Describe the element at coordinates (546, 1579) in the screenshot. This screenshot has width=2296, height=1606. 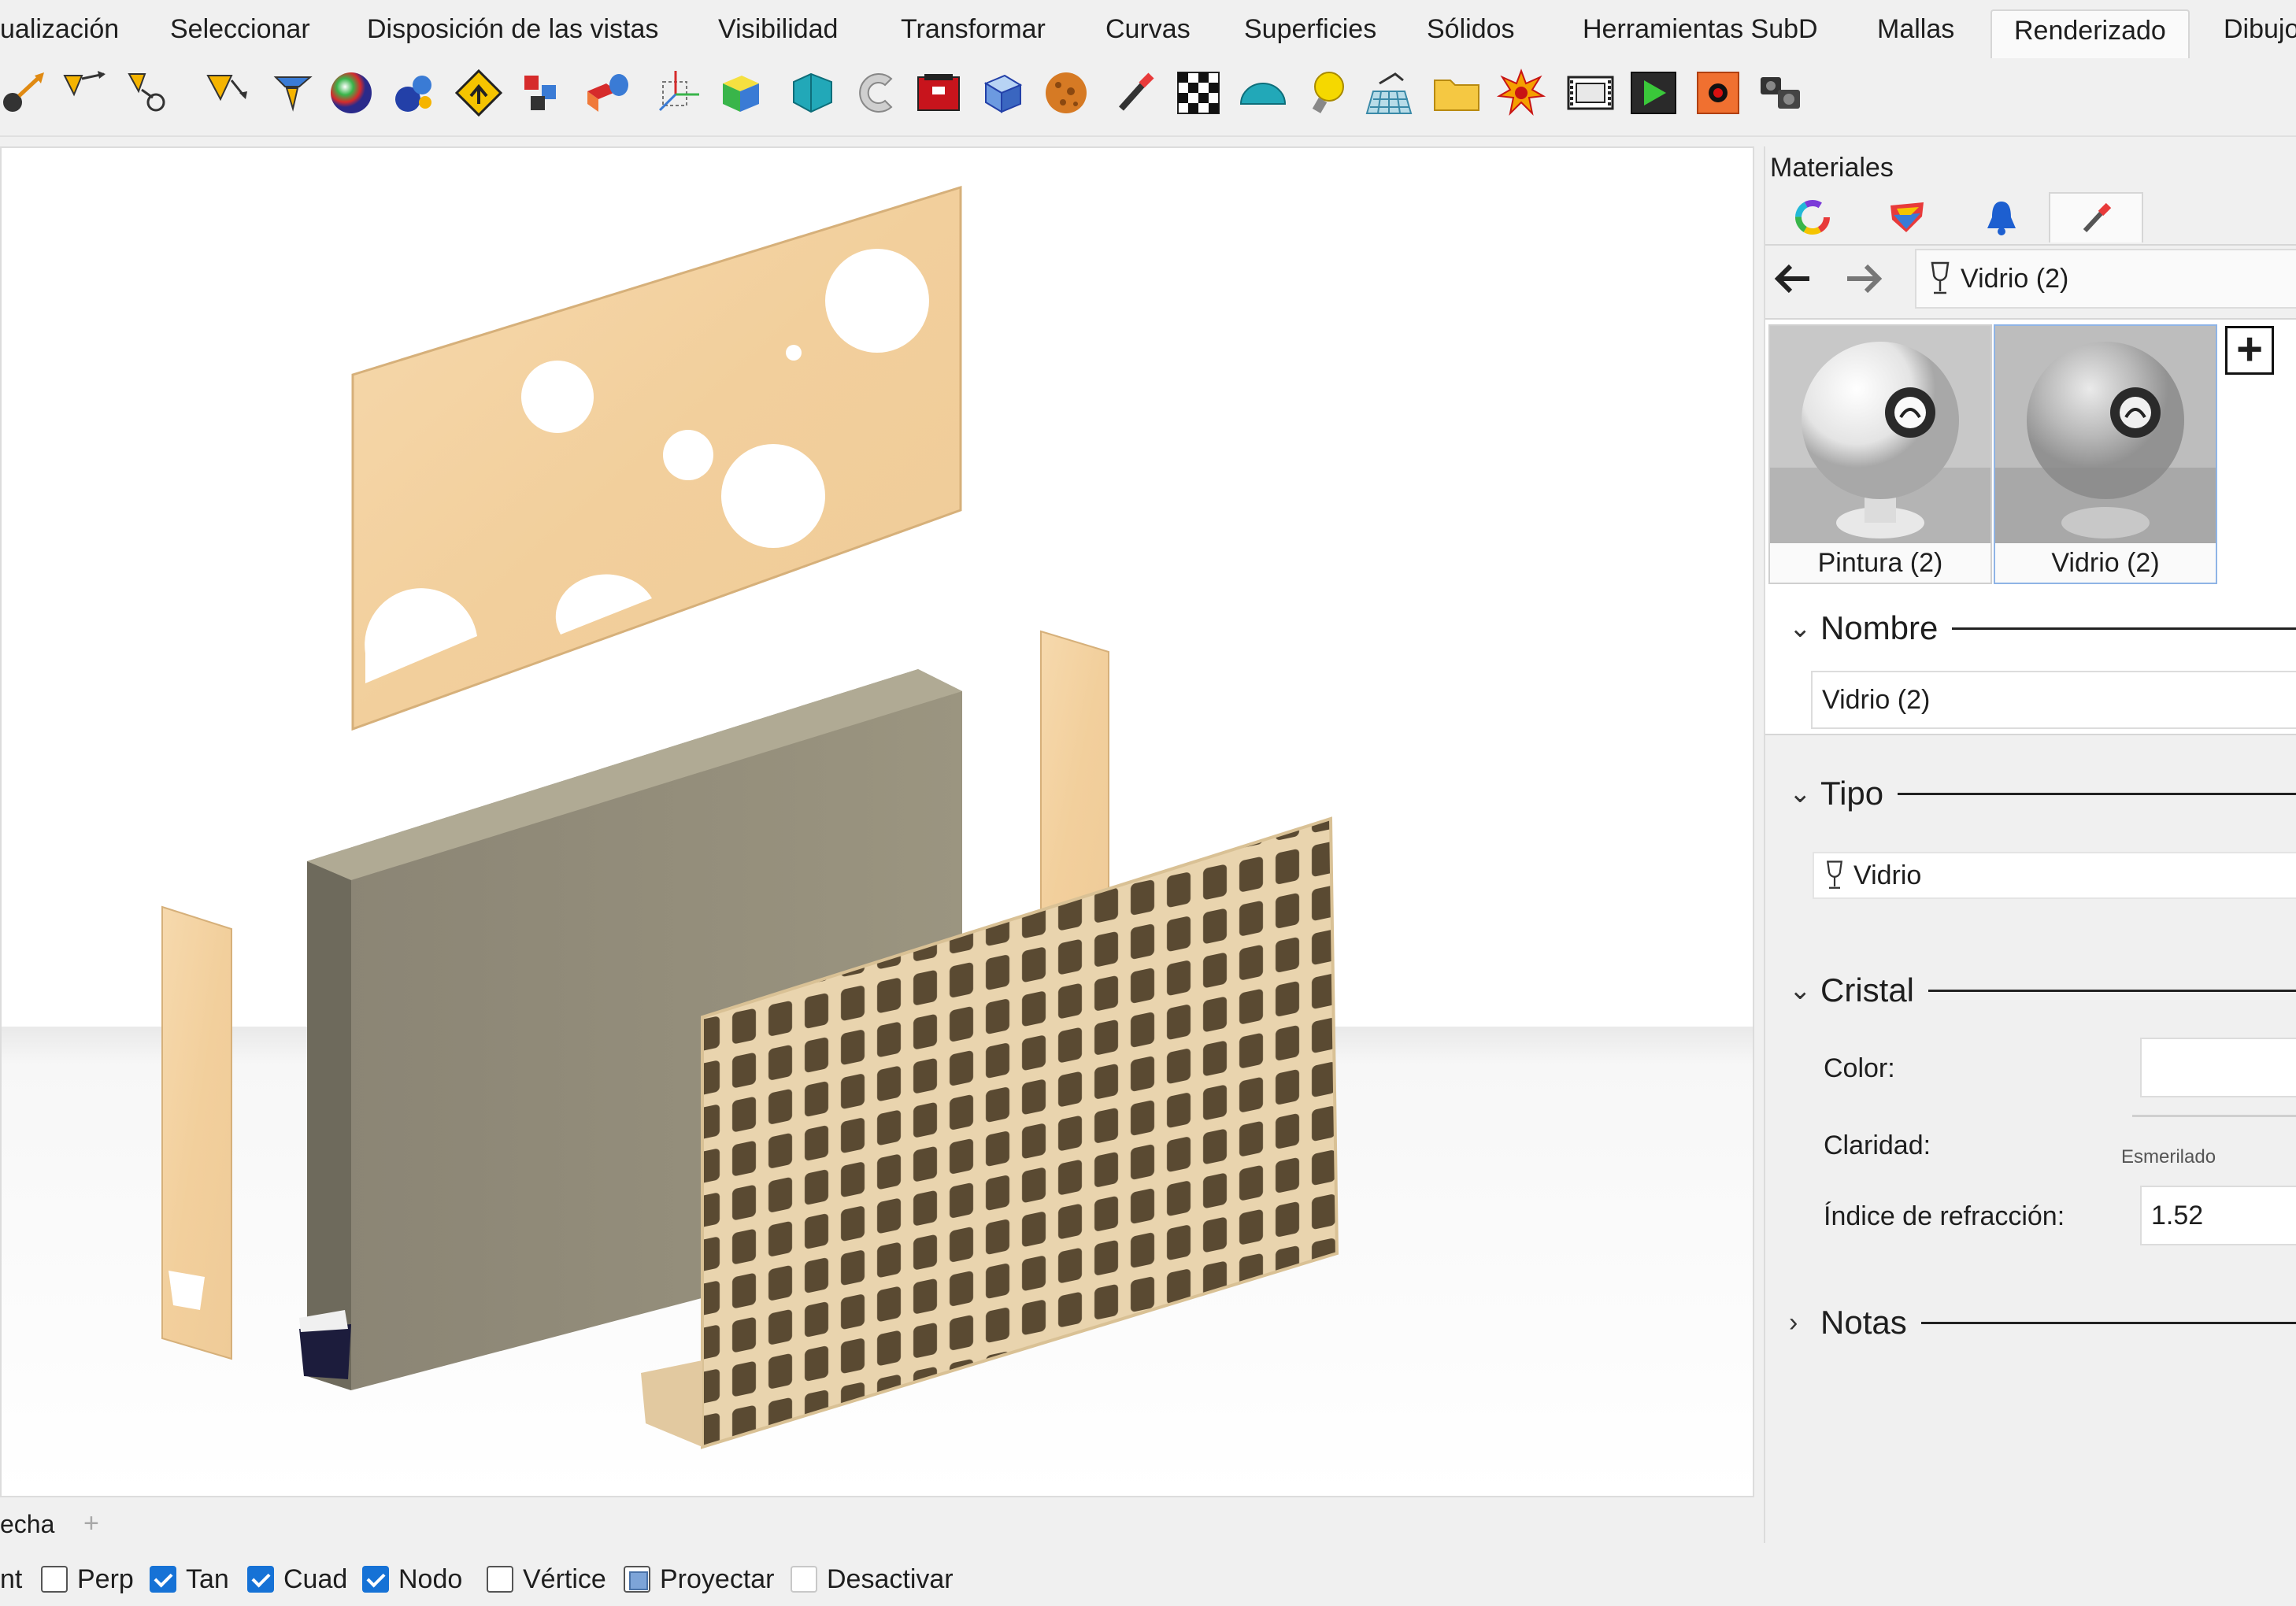
I see `osnap-vertice: Vértice` at that location.